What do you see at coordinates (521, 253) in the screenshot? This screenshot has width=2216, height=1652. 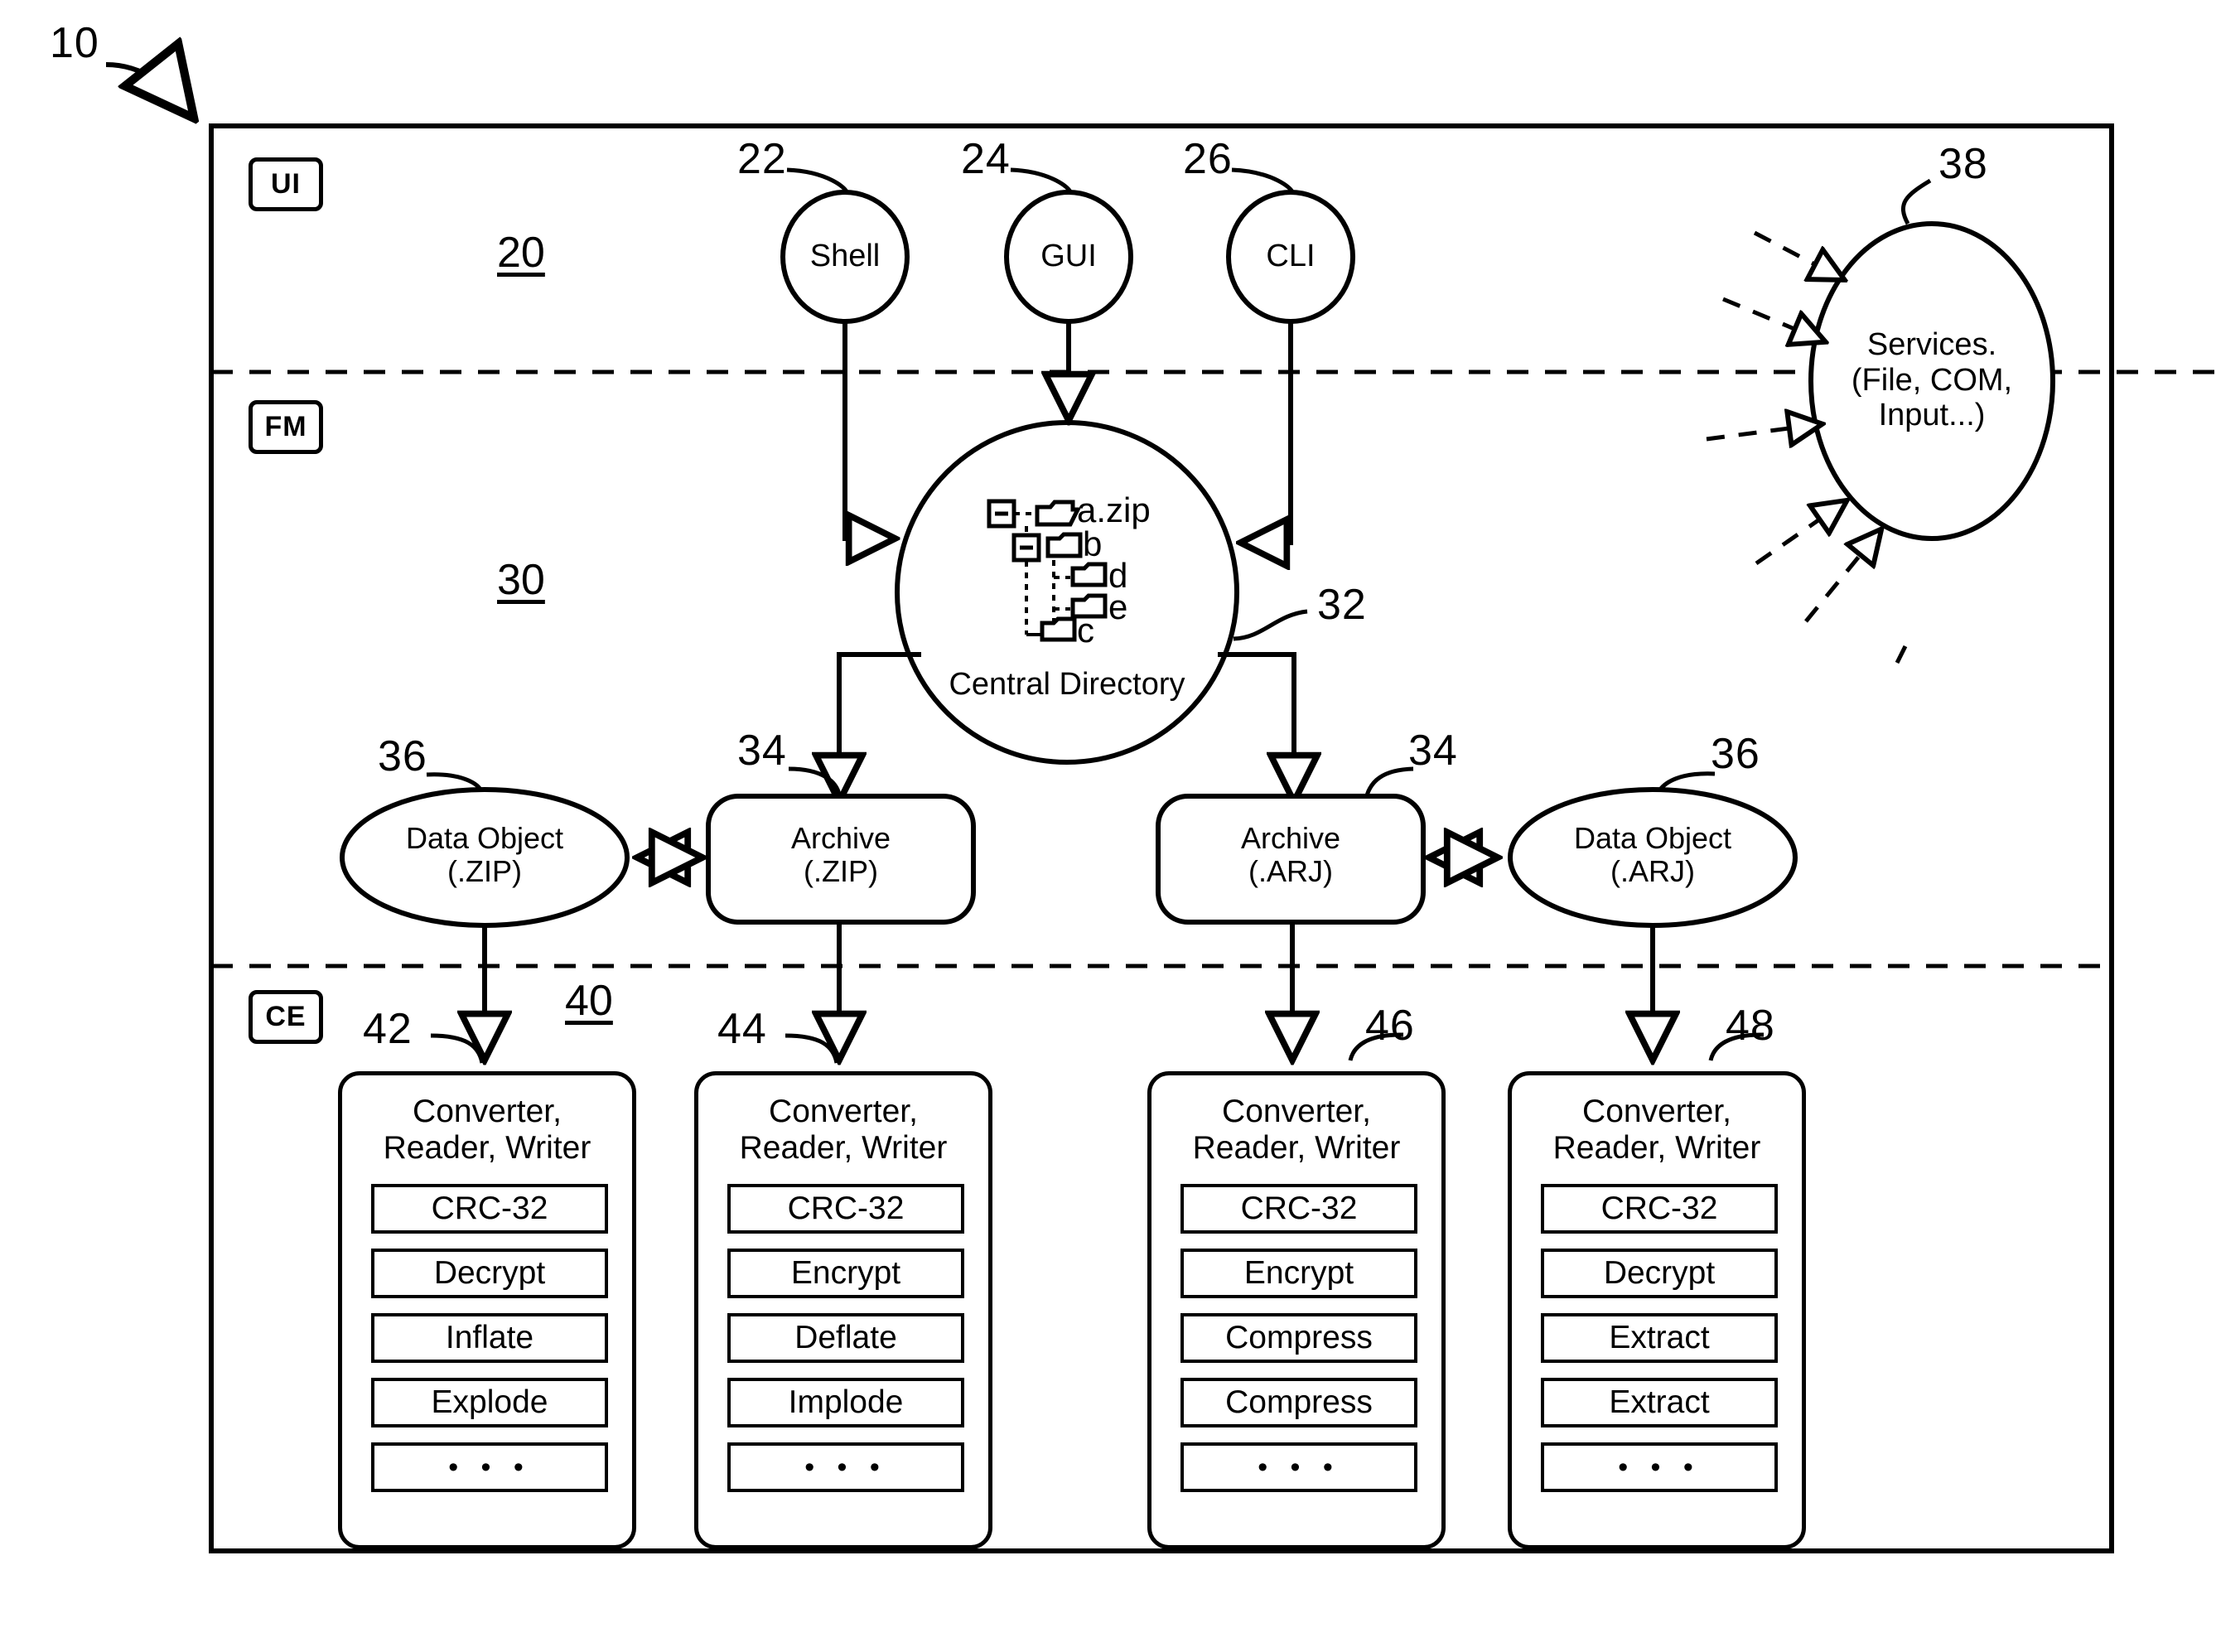 I see `layer-ref-20: 20` at bounding box center [521, 253].